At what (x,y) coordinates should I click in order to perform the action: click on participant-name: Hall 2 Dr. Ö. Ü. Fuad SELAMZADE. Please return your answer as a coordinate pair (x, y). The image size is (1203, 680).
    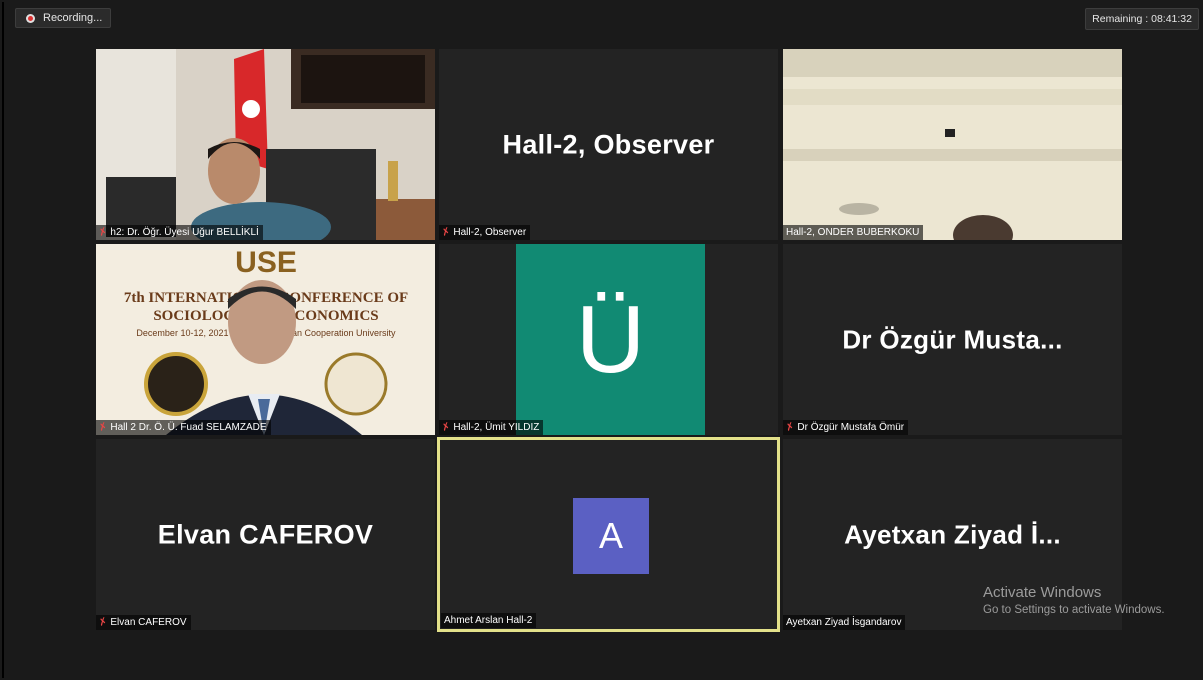
    Looking at the image, I should click on (188, 427).